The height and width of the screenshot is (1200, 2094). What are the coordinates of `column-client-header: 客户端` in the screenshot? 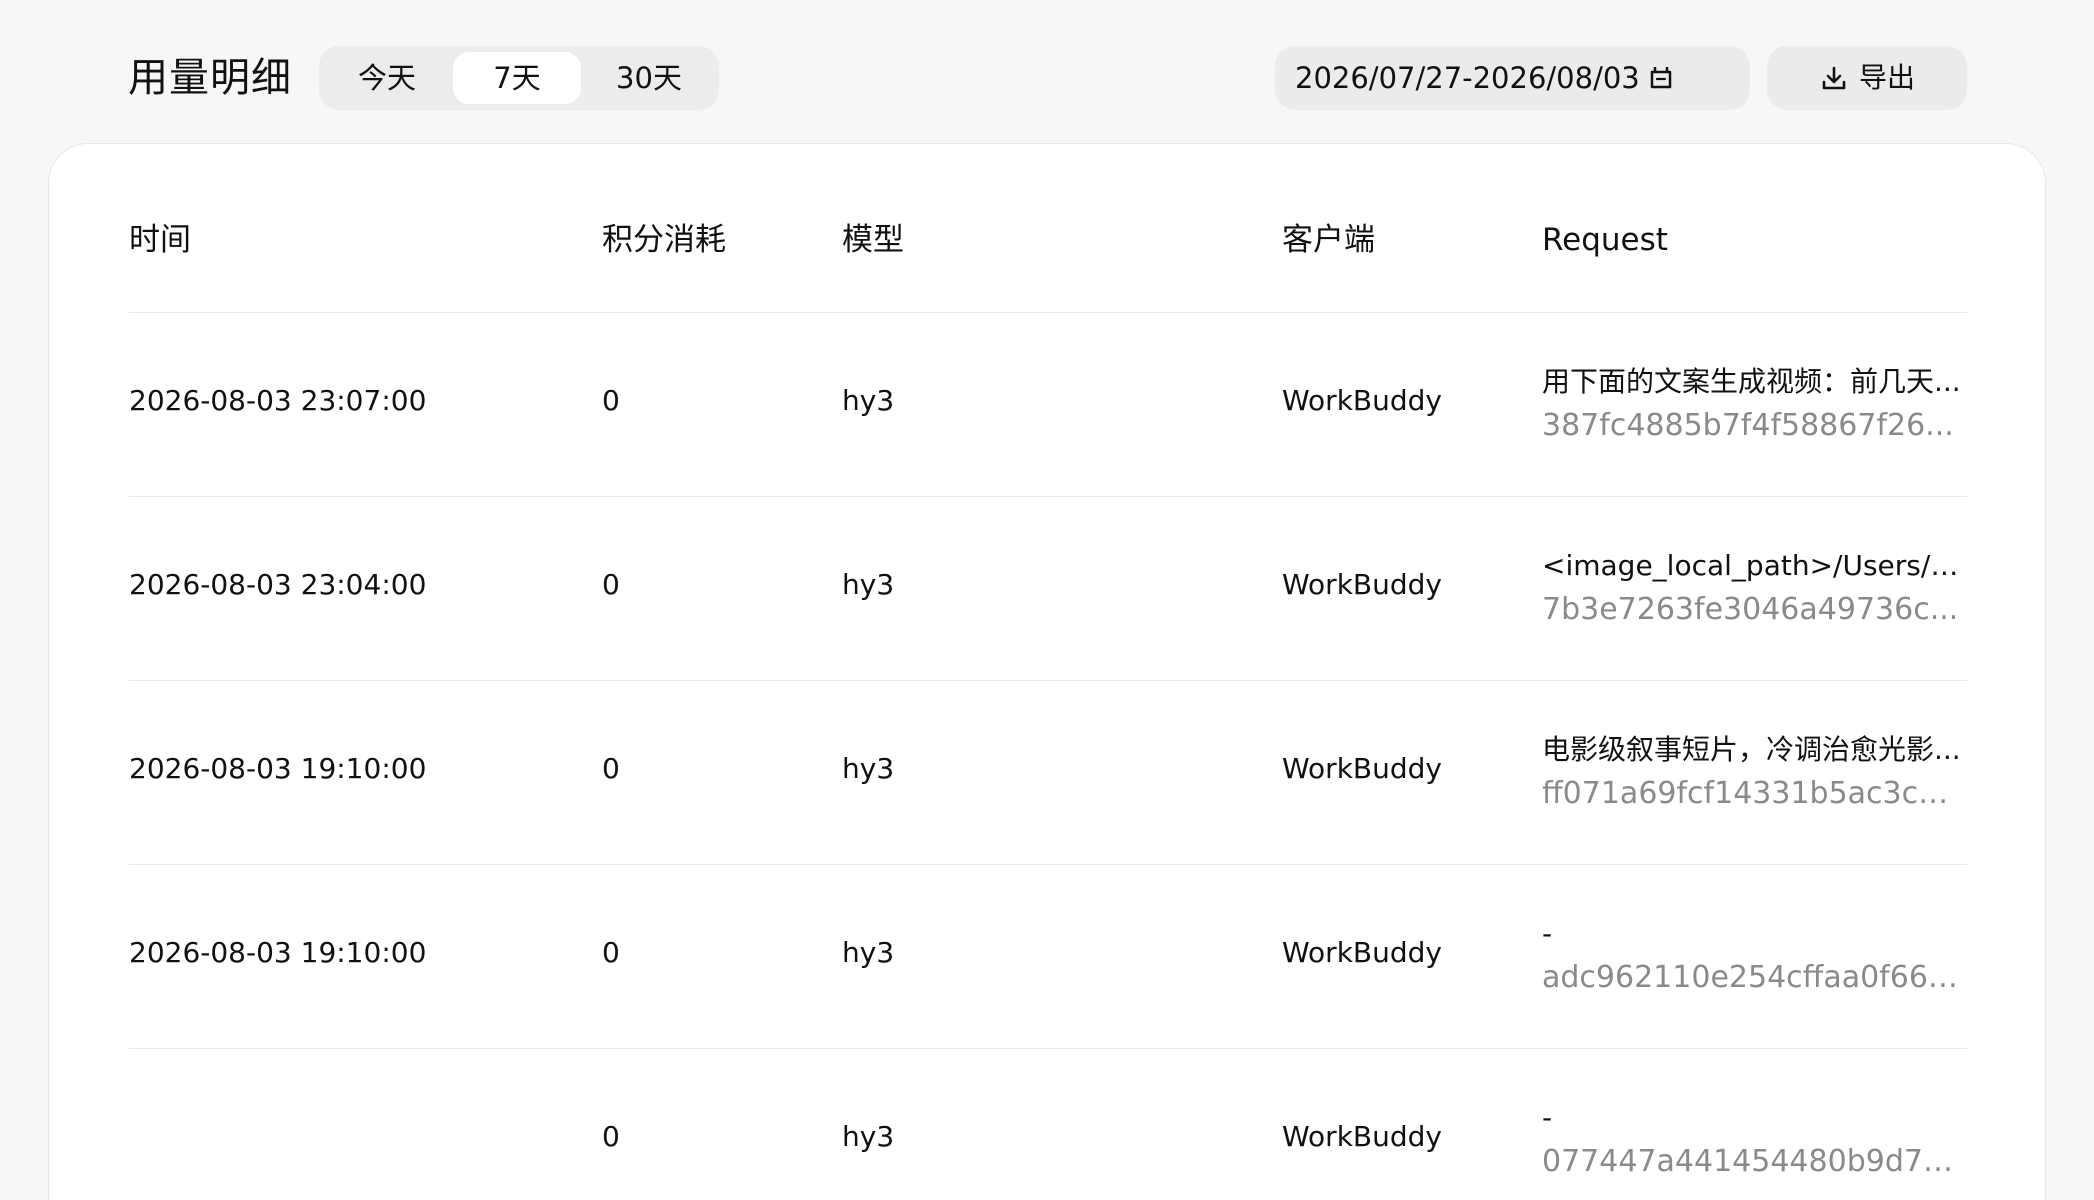 It's located at (1328, 240).